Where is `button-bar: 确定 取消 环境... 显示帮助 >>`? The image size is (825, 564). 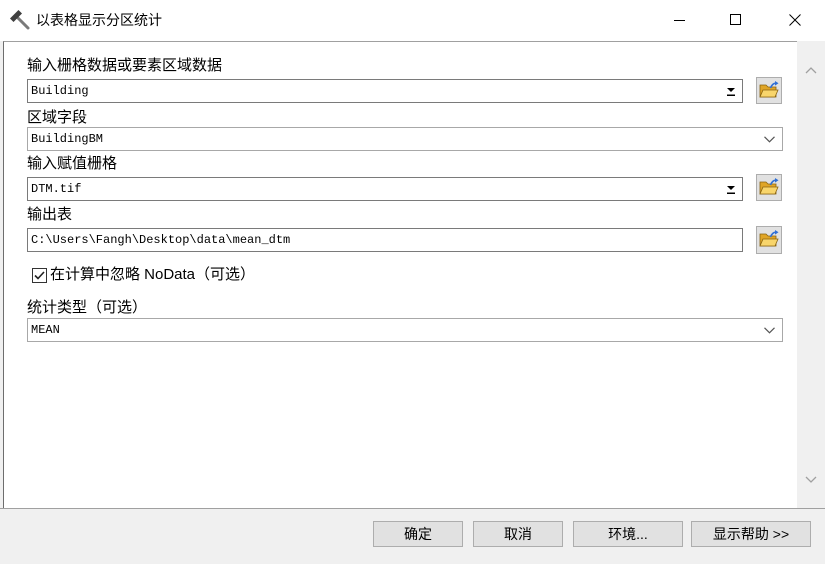
button-bar: 确定 取消 环境... 显示帮助 >> is located at coordinates (412, 536).